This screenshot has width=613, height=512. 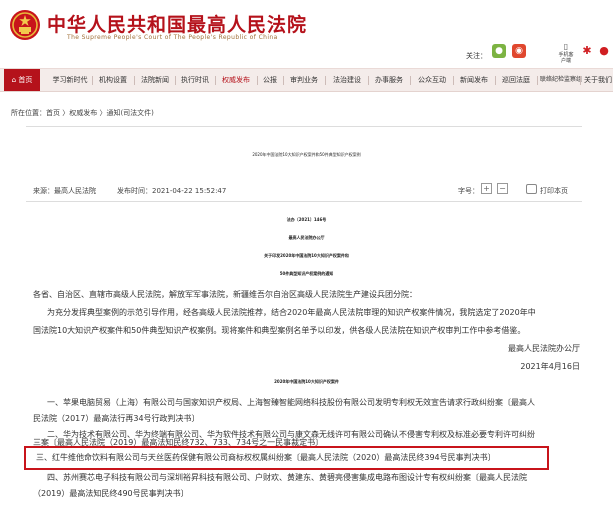 What do you see at coordinates (468, 191) in the screenshot?
I see `font-size-label: 字号：` at bounding box center [468, 191].